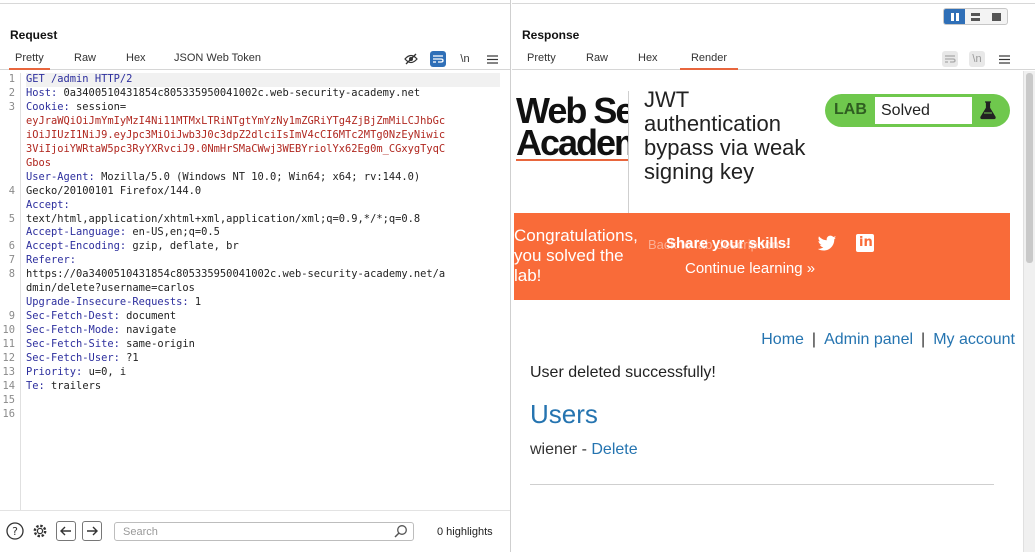  What do you see at coordinates (73, 385) in the screenshot?
I see `header-value: trailers` at bounding box center [73, 385].